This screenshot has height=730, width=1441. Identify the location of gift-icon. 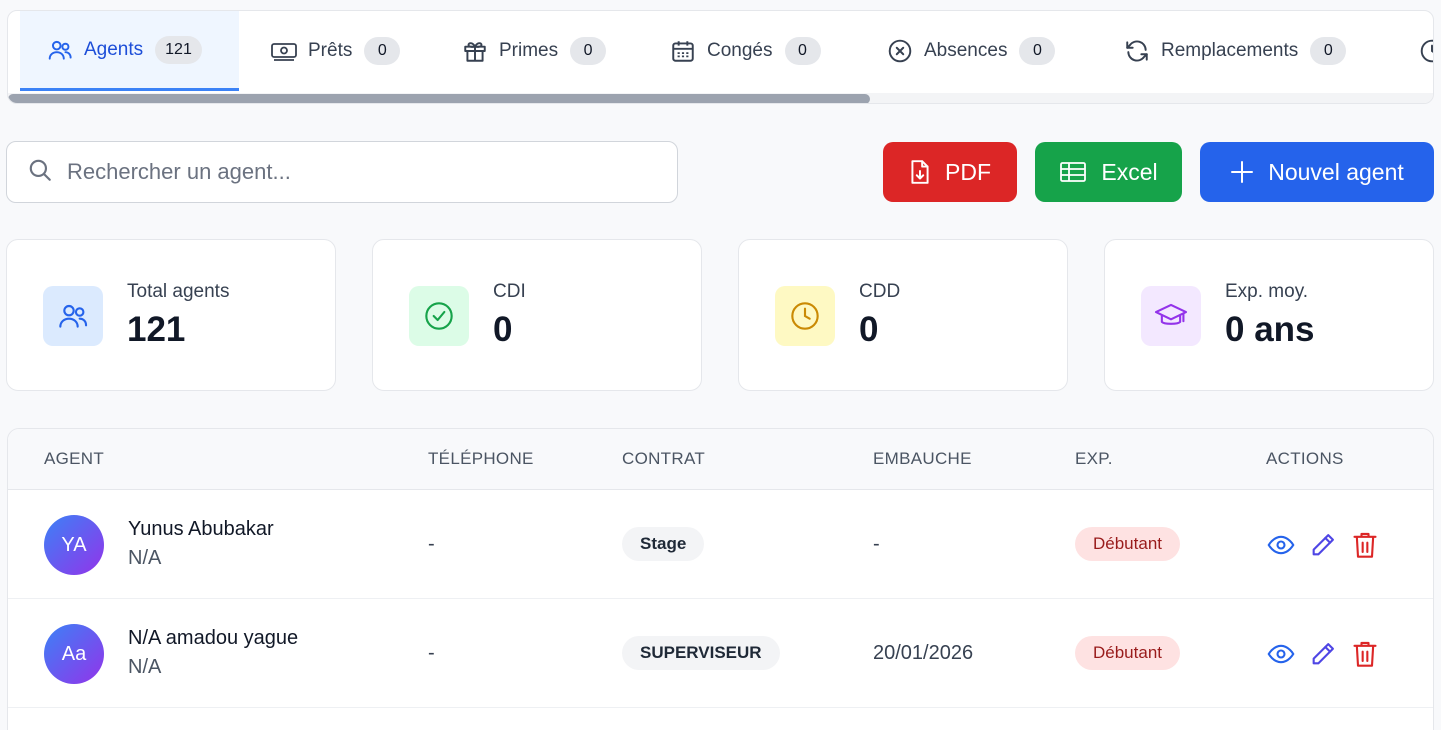
(475, 51).